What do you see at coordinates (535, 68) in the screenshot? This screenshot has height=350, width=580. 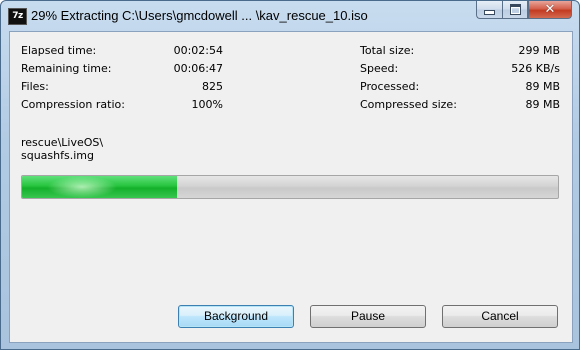 I see `stat-value: 526 KB/s` at bounding box center [535, 68].